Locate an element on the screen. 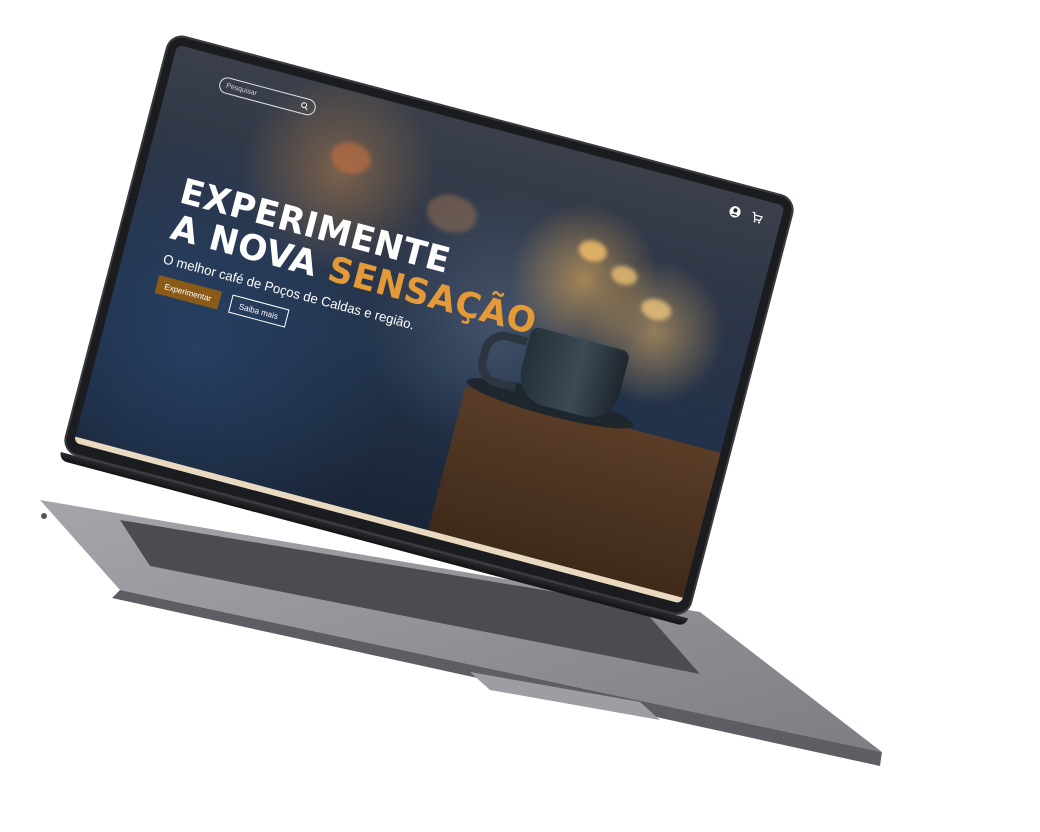 The width and height of the screenshot is (1040, 832). cart-icon is located at coordinates (756, 217).